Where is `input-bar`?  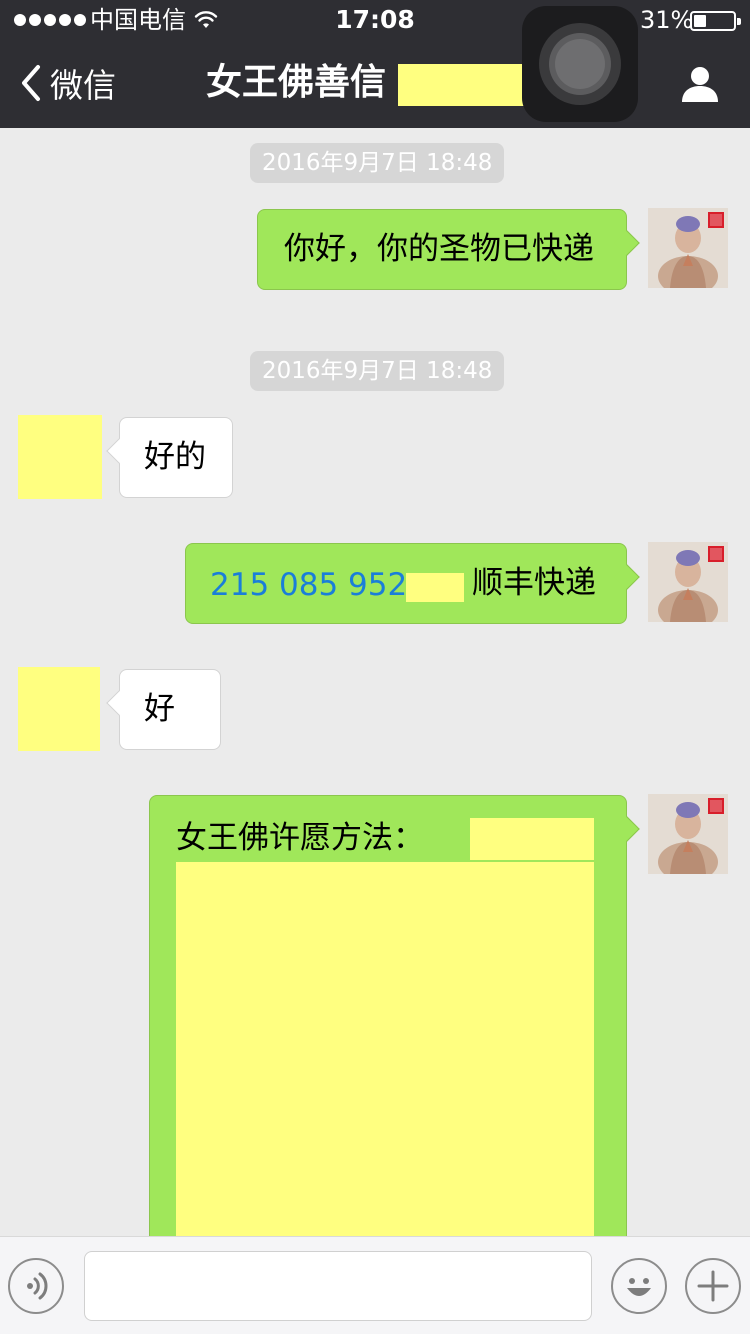
input-bar is located at coordinates (375, 1285).